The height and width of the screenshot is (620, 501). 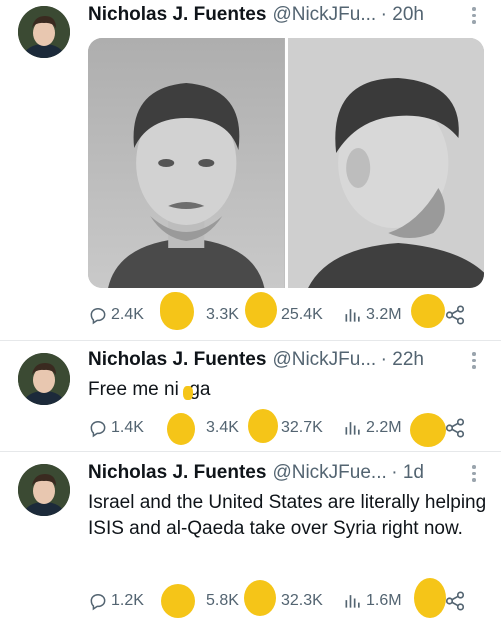 I want to click on like-count: 25.4K, so click(x=302, y=314).